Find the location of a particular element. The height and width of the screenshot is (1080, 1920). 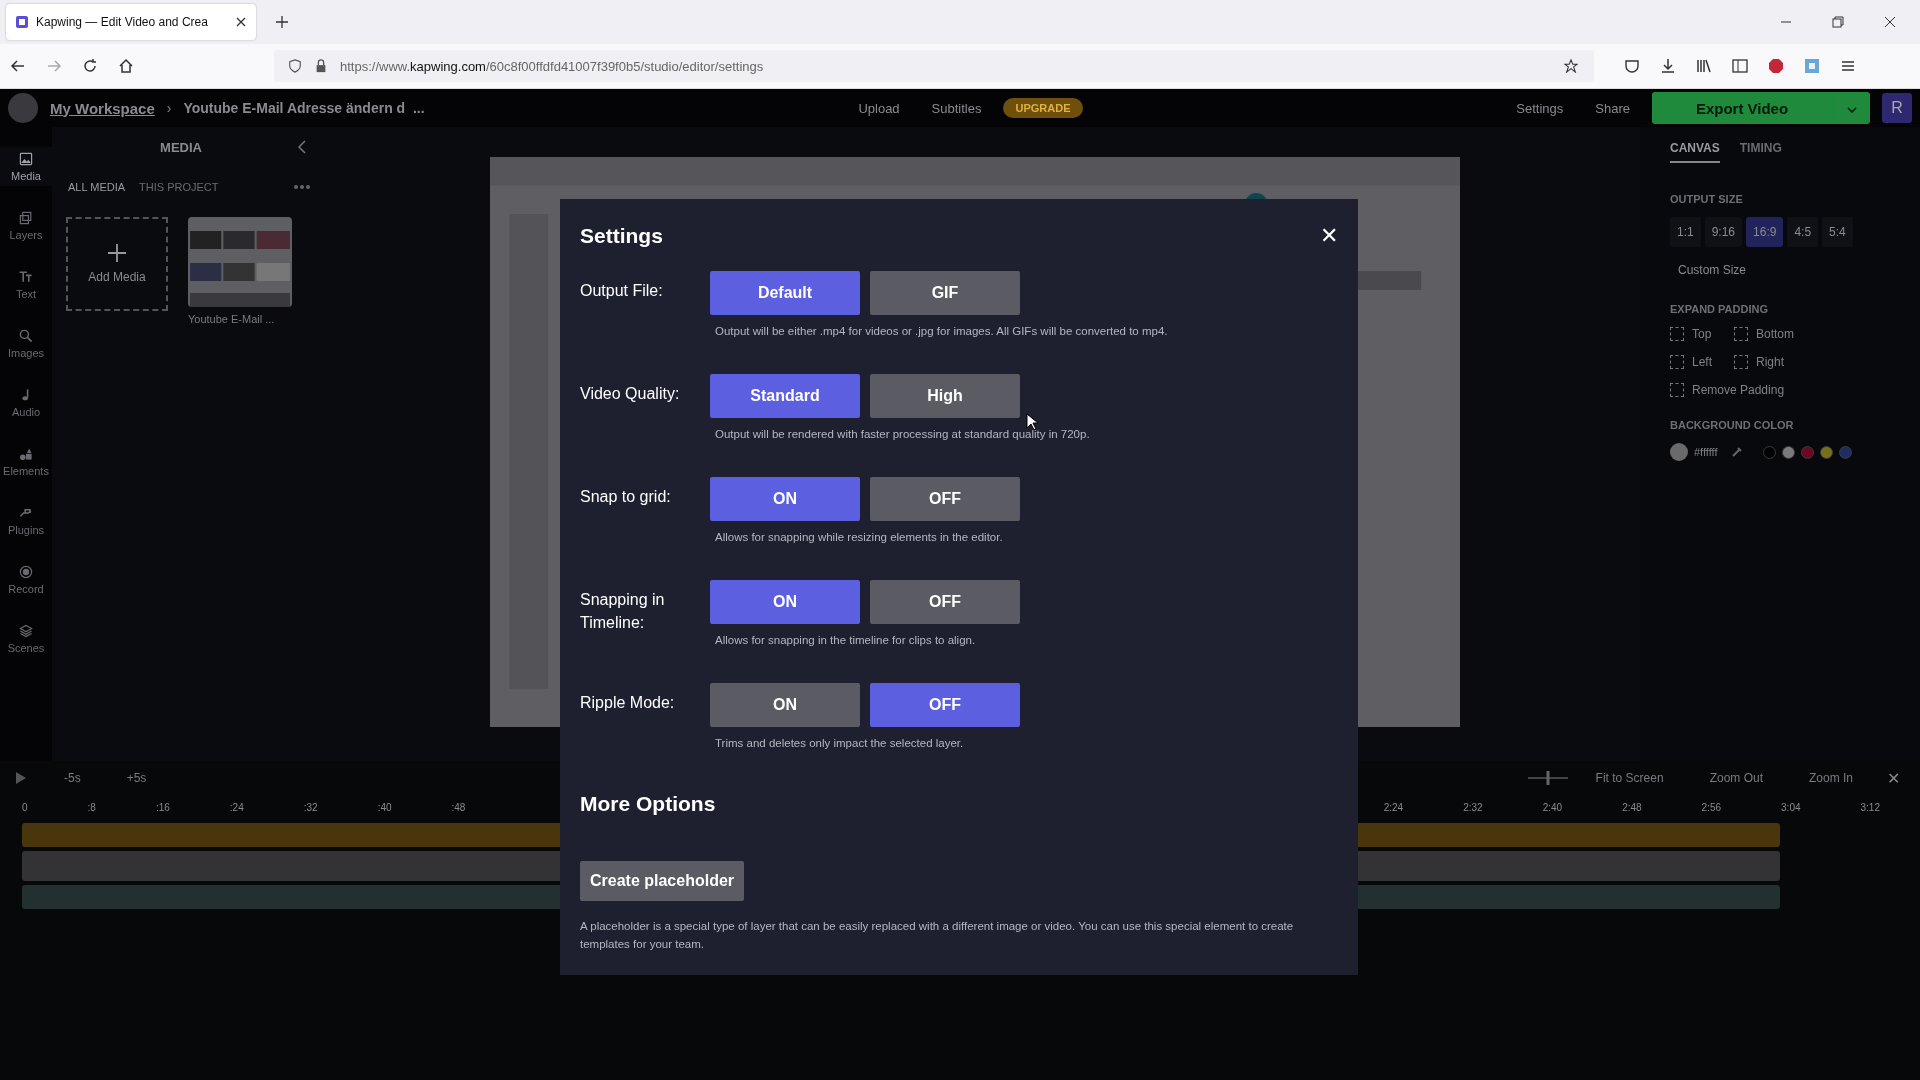

setting-description: Trims and deletes only impact the selected layer. is located at coordinates (839, 743).